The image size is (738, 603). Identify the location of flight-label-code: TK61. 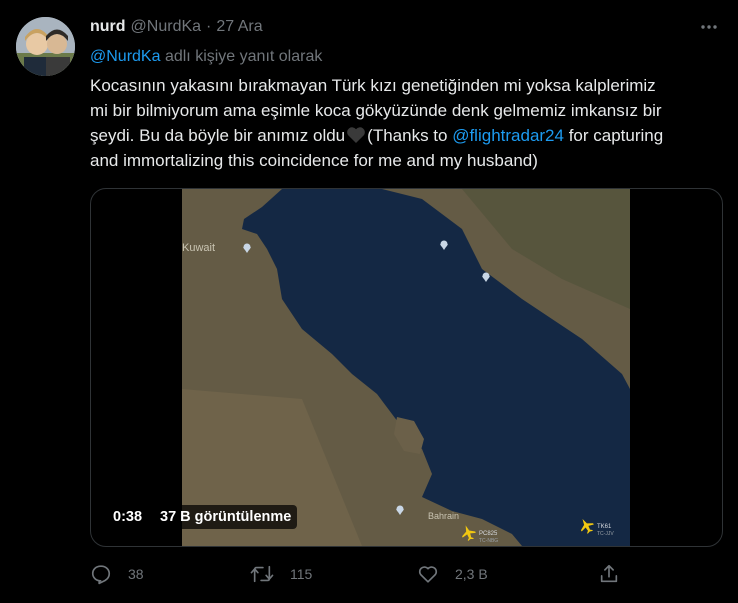
(604, 527).